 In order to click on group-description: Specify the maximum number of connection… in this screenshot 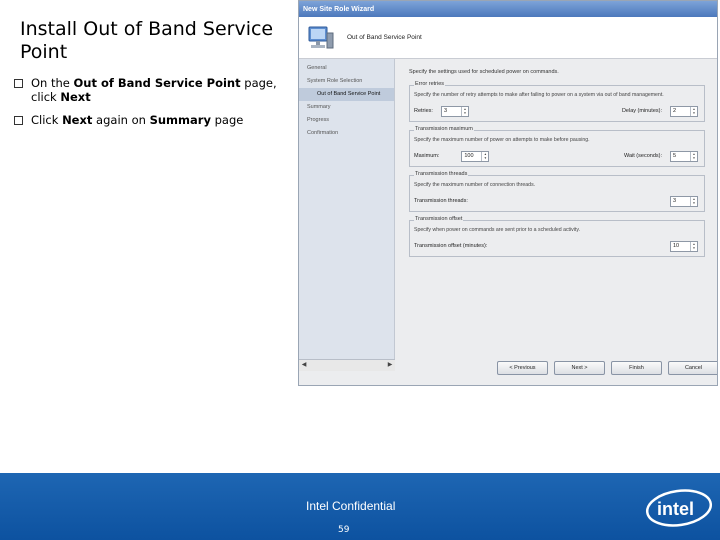, I will do `click(475, 185)`.